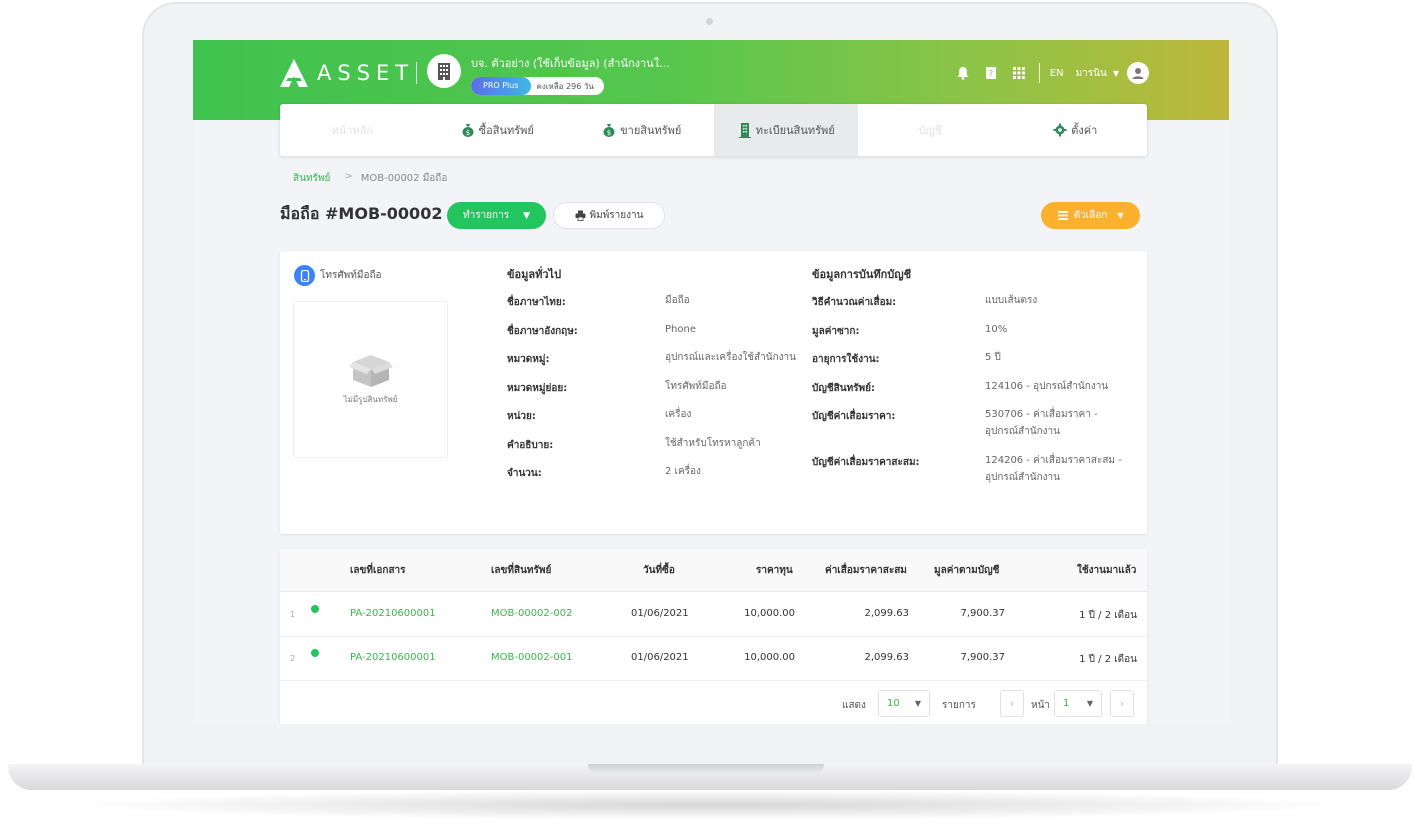 The image size is (1420, 836). I want to click on accounting-info-label: บัญชีค่าเสื่อมราคาสะสม:, so click(866, 462).